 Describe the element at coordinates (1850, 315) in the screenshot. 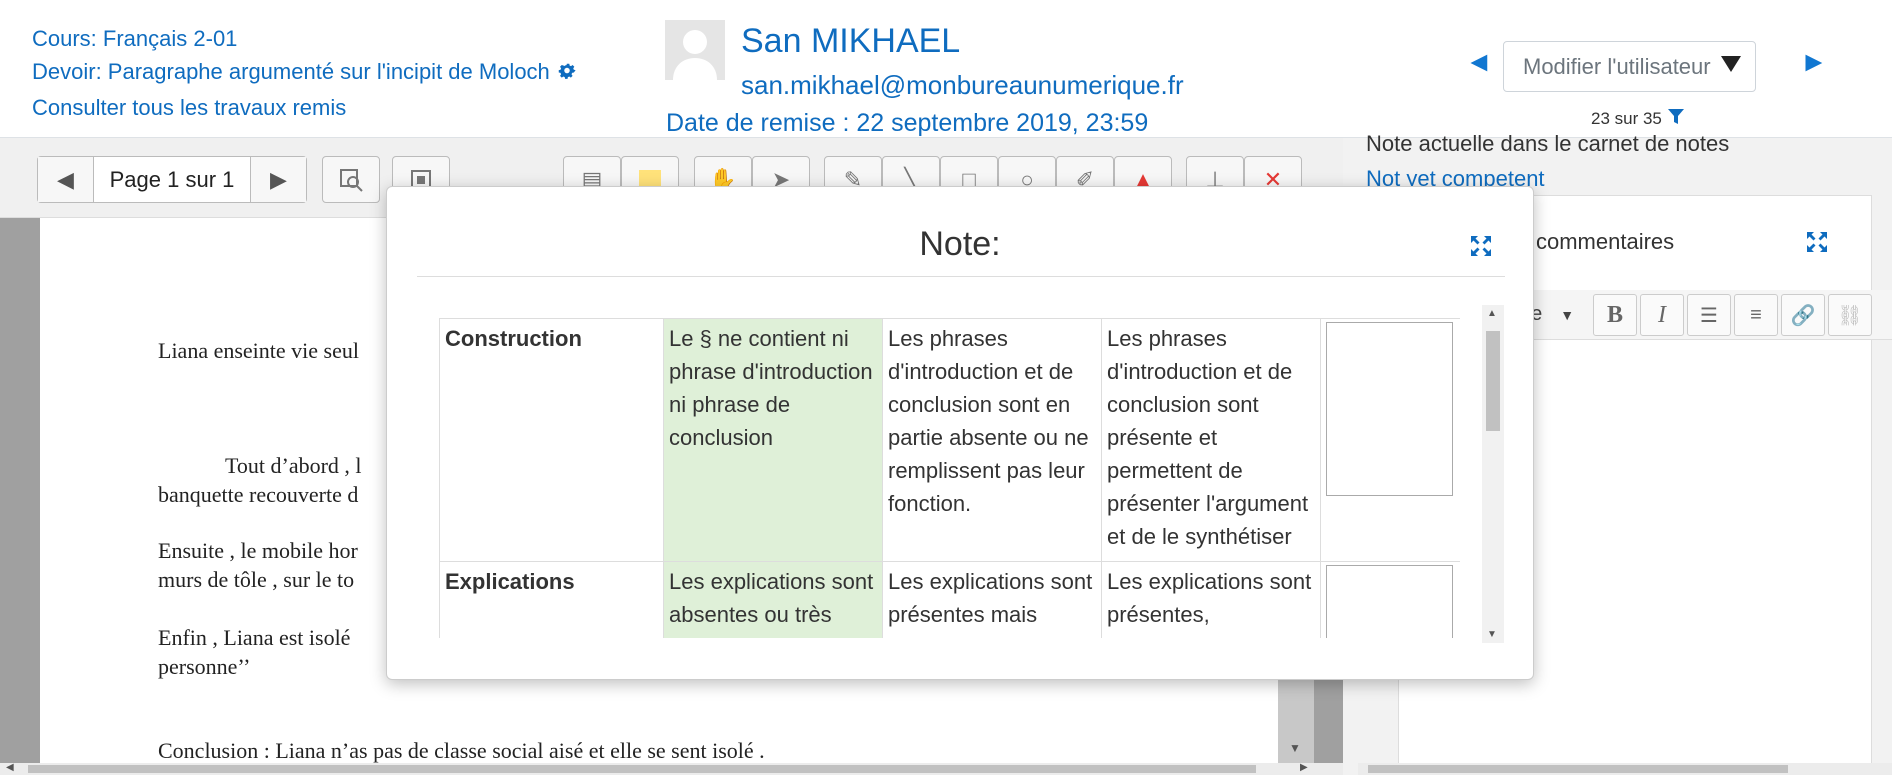

I see `unlink-button: ⛓` at that location.